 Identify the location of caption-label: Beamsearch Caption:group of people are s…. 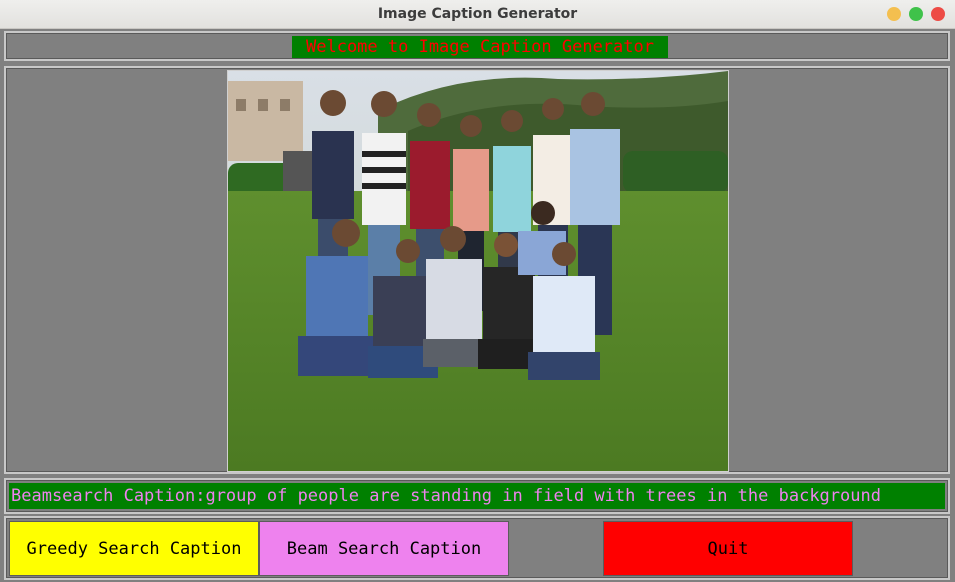
(477, 496).